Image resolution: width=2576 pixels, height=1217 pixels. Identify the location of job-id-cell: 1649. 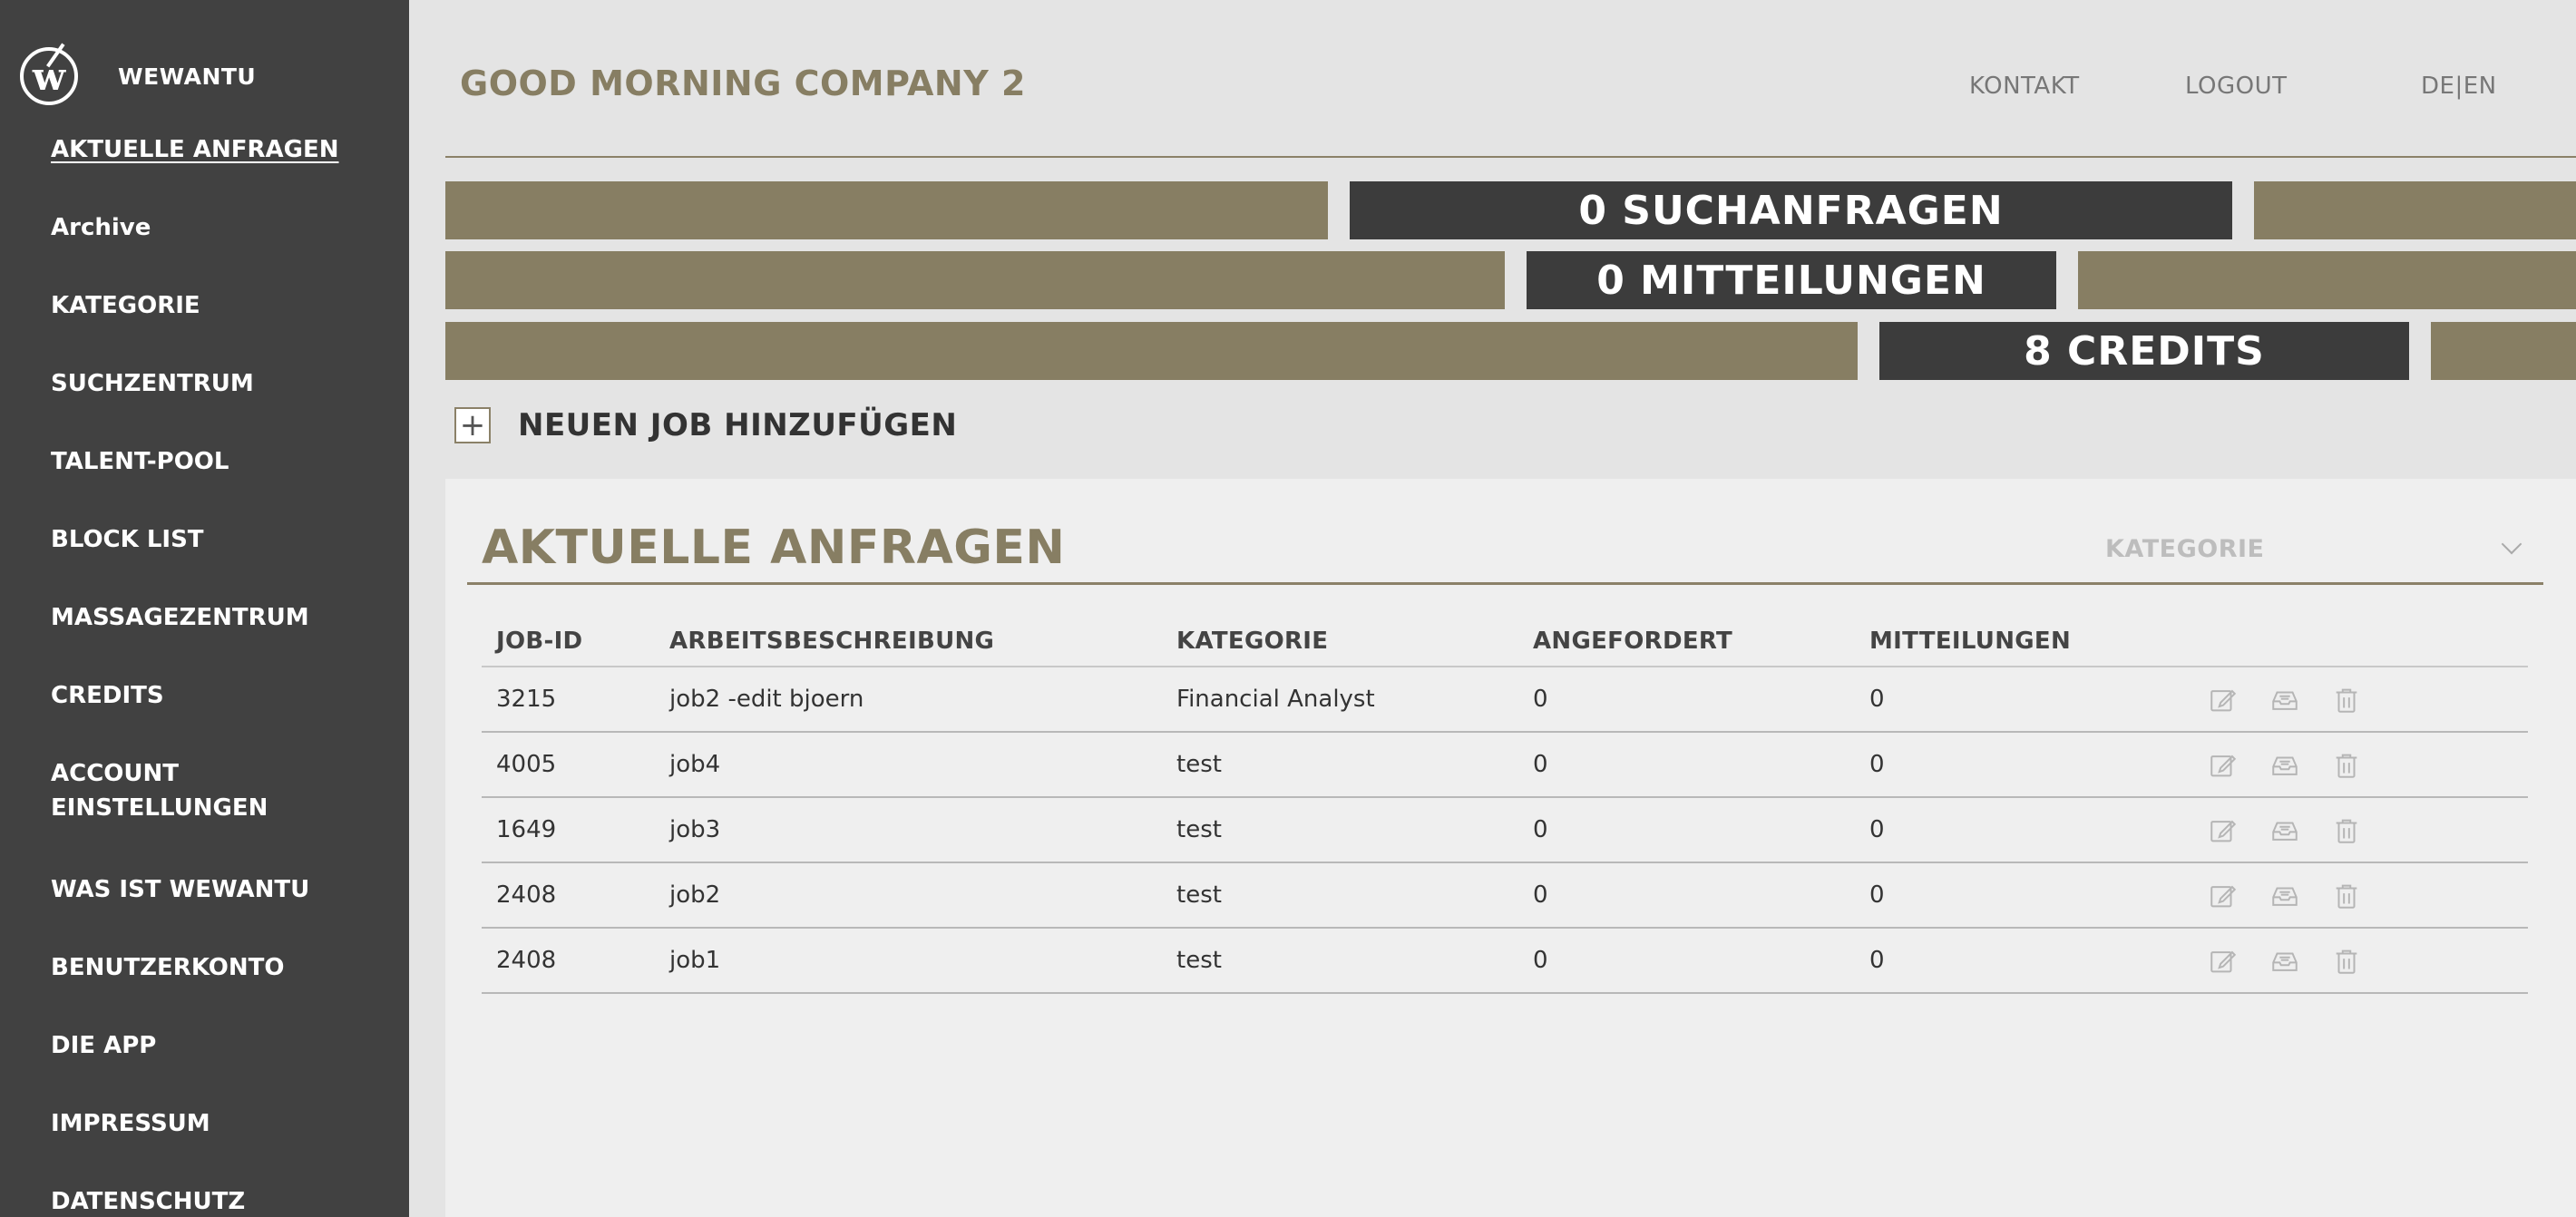
(526, 829).